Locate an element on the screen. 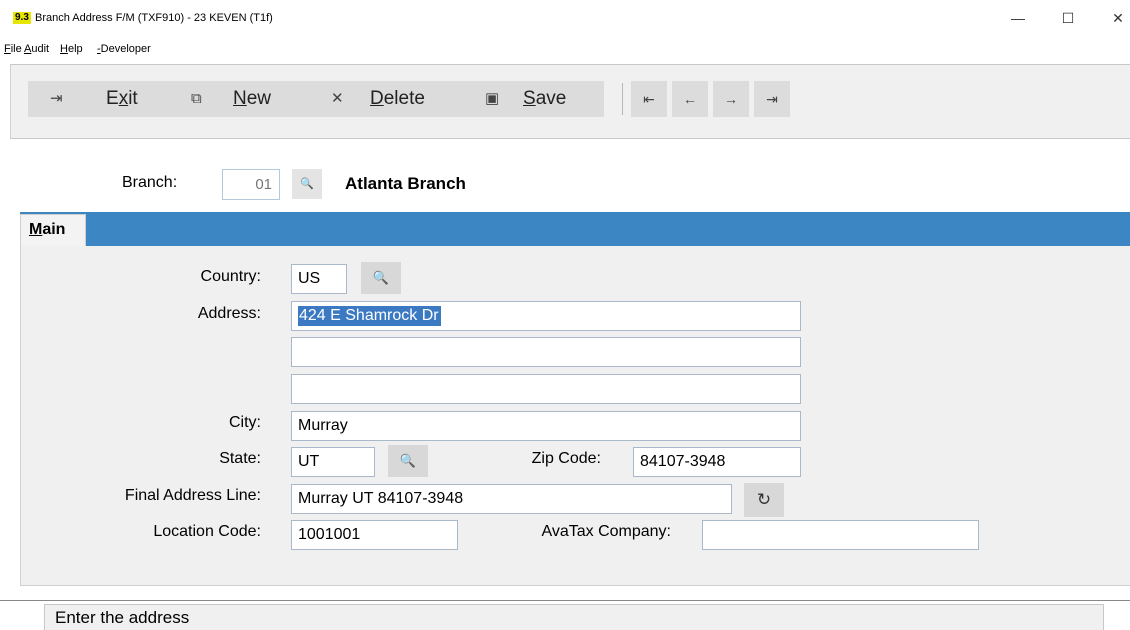  country-label: Country: is located at coordinates (230, 276).